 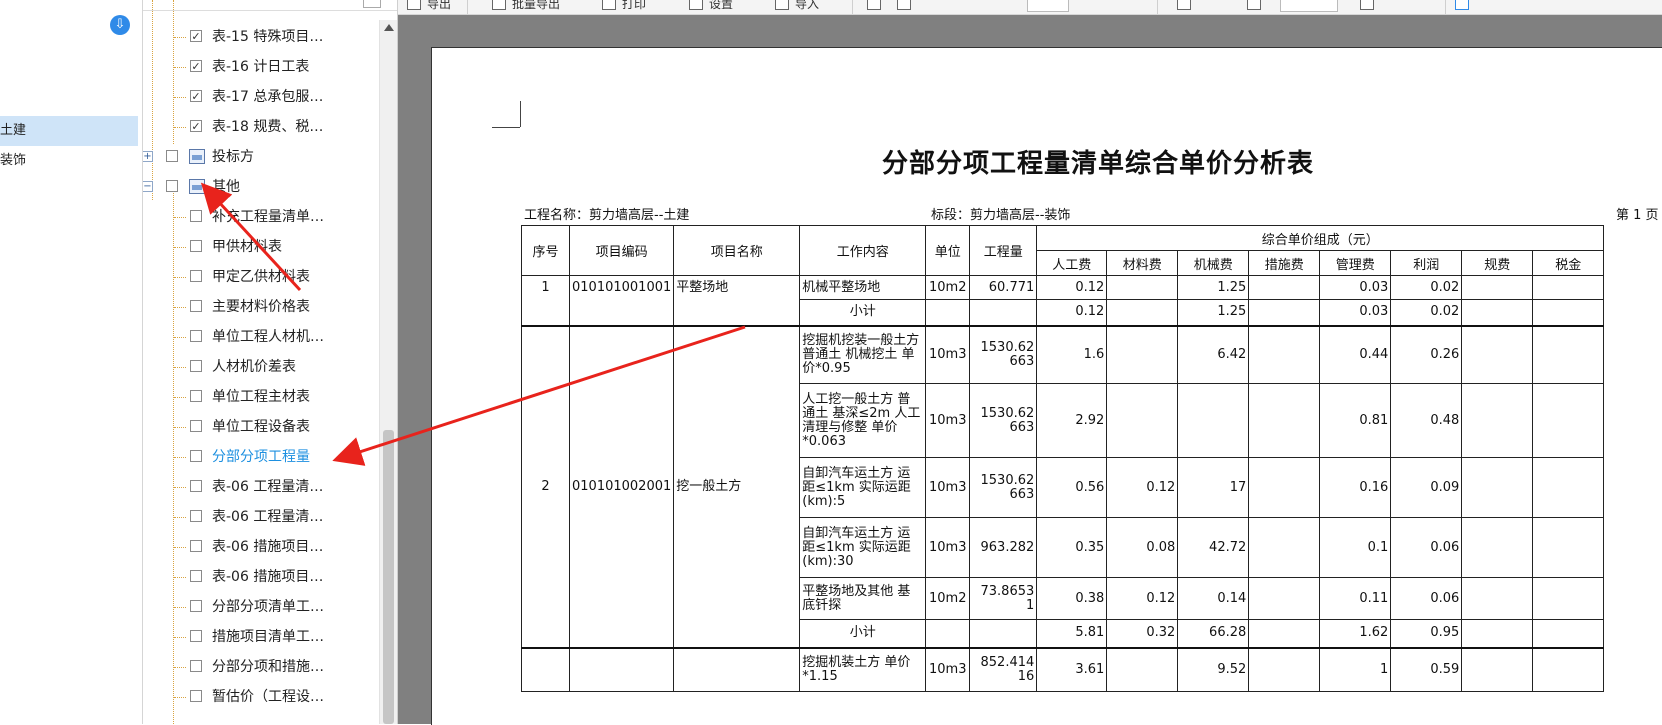 I want to click on cell-work: 自卸汽车运土方 运距≤1km 实际运距(km):30, so click(x=863, y=547).